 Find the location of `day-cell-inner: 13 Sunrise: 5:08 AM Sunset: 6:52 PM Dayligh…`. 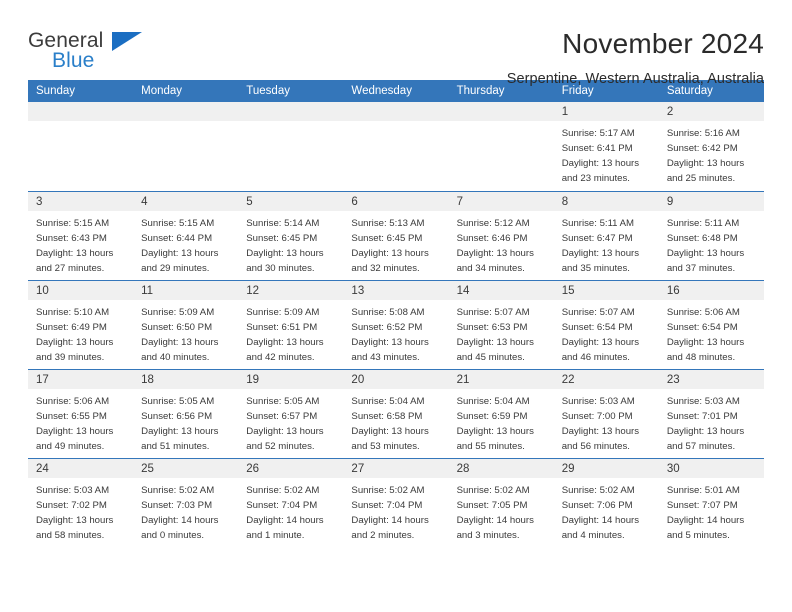

day-cell-inner: 13 Sunrise: 5:08 AM Sunset: 6:52 PM Dayligh… is located at coordinates (396, 324).